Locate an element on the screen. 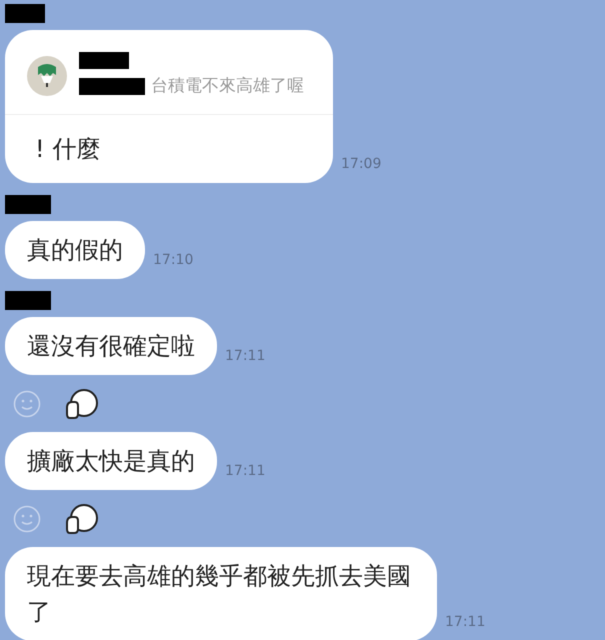 This screenshot has height=640, width=605. message-text: 擴廠太快是真的 is located at coordinates (111, 460).